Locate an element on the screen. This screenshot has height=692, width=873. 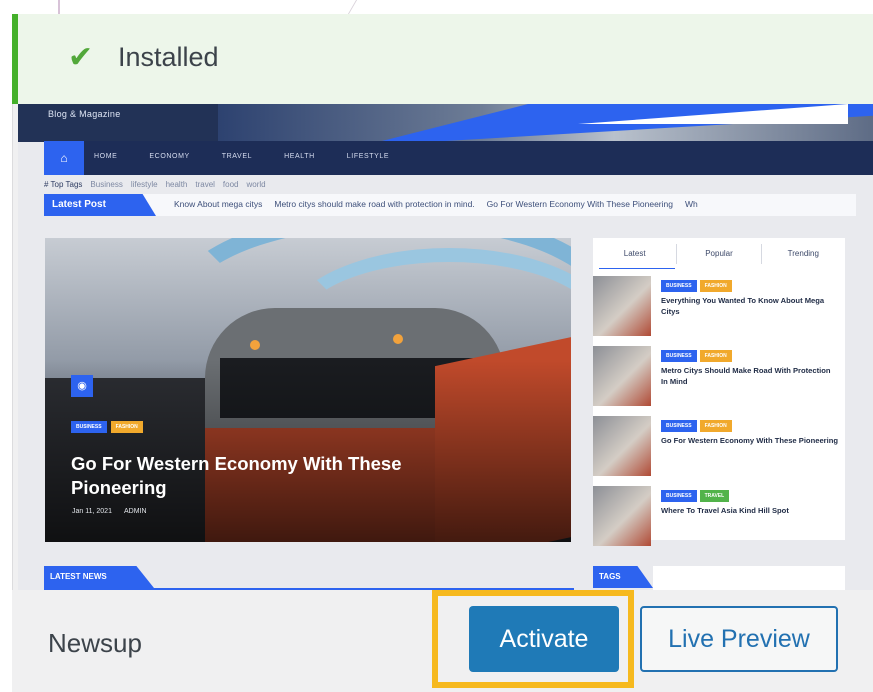
notice-text: Installed is located at coordinates (168, 57).